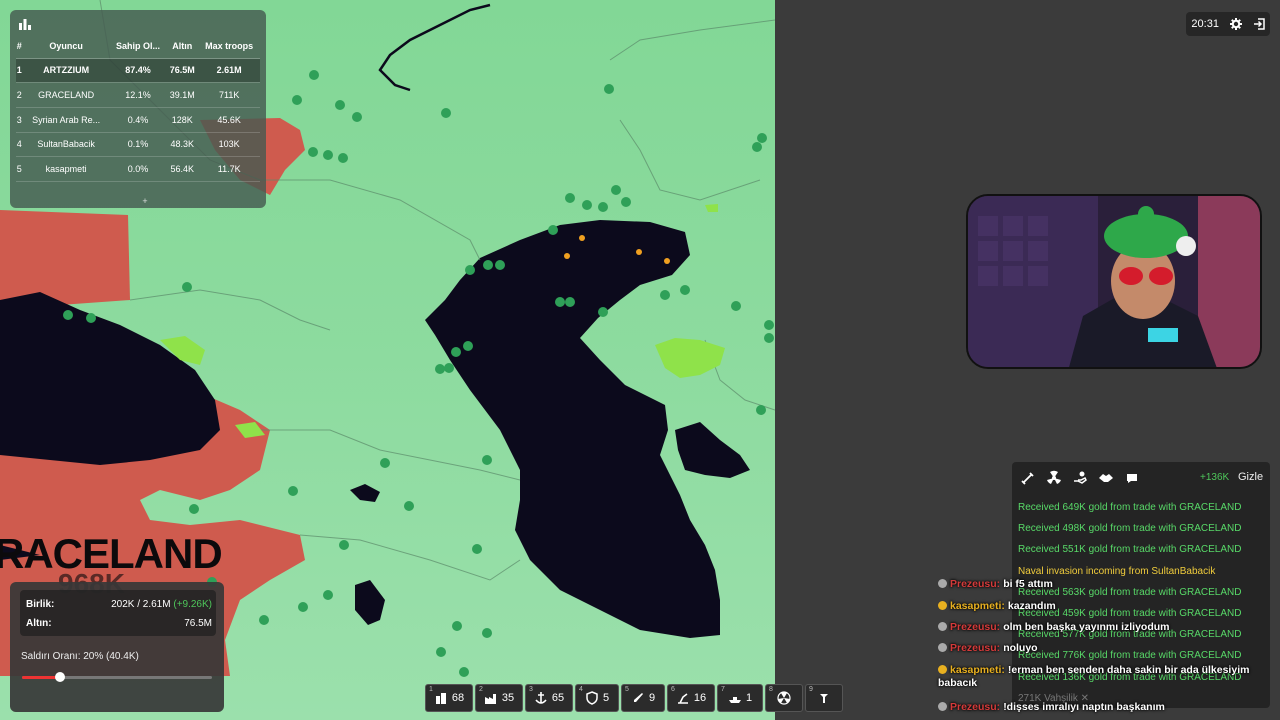  I want to click on leaderboard-row: 2 GRACELAND 12.1% 39.1M 711K, so click(138, 95).